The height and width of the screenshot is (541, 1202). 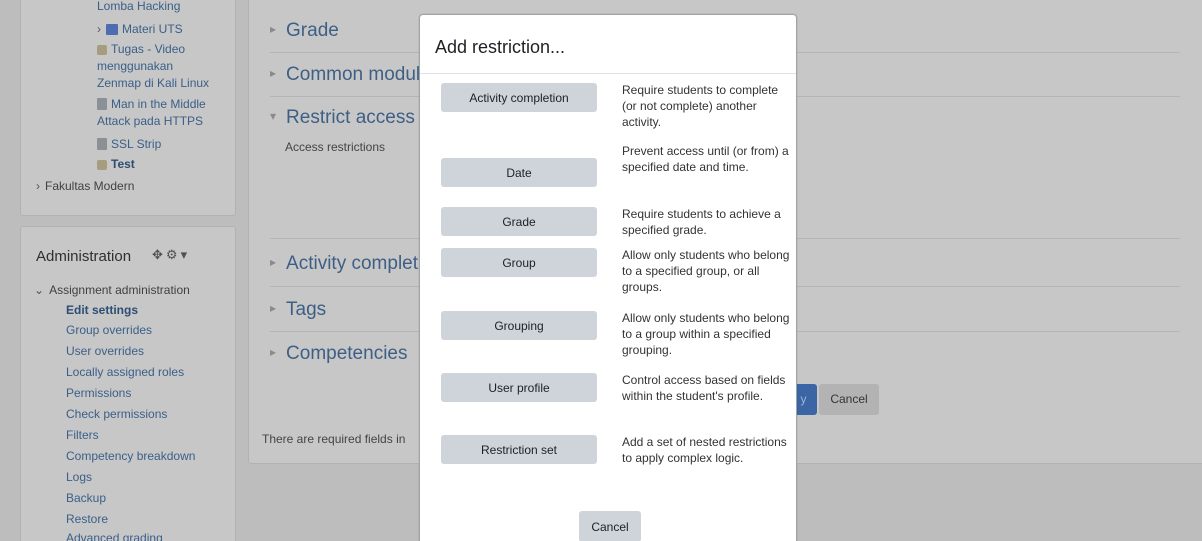 I want to click on admin-item-filters: Filters, so click(x=82, y=435).